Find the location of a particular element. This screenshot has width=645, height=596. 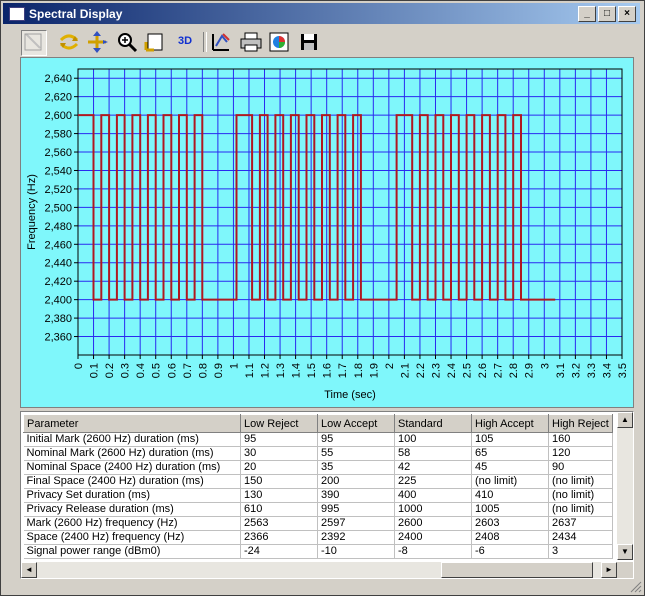

table-cell: 2597 is located at coordinates (356, 523).